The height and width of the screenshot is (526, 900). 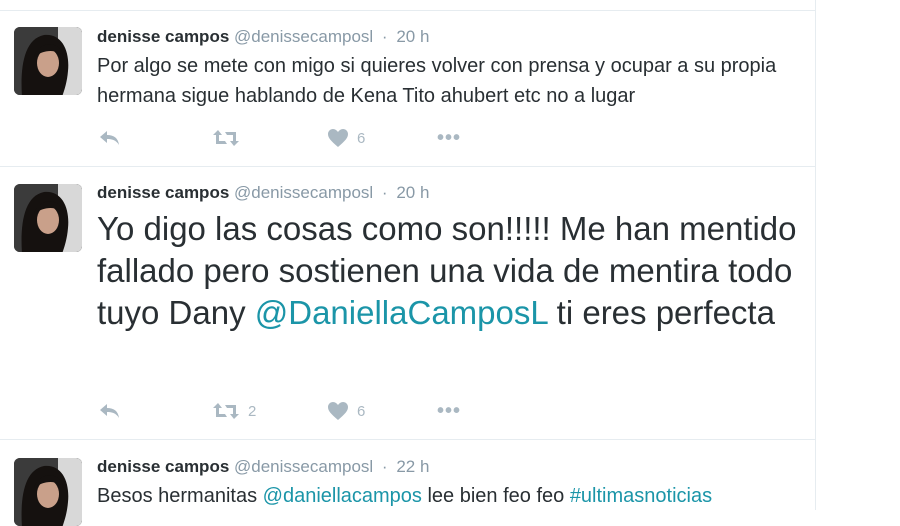 I want to click on tweet-text-part: ti eres perfecta, so click(x=661, y=312).